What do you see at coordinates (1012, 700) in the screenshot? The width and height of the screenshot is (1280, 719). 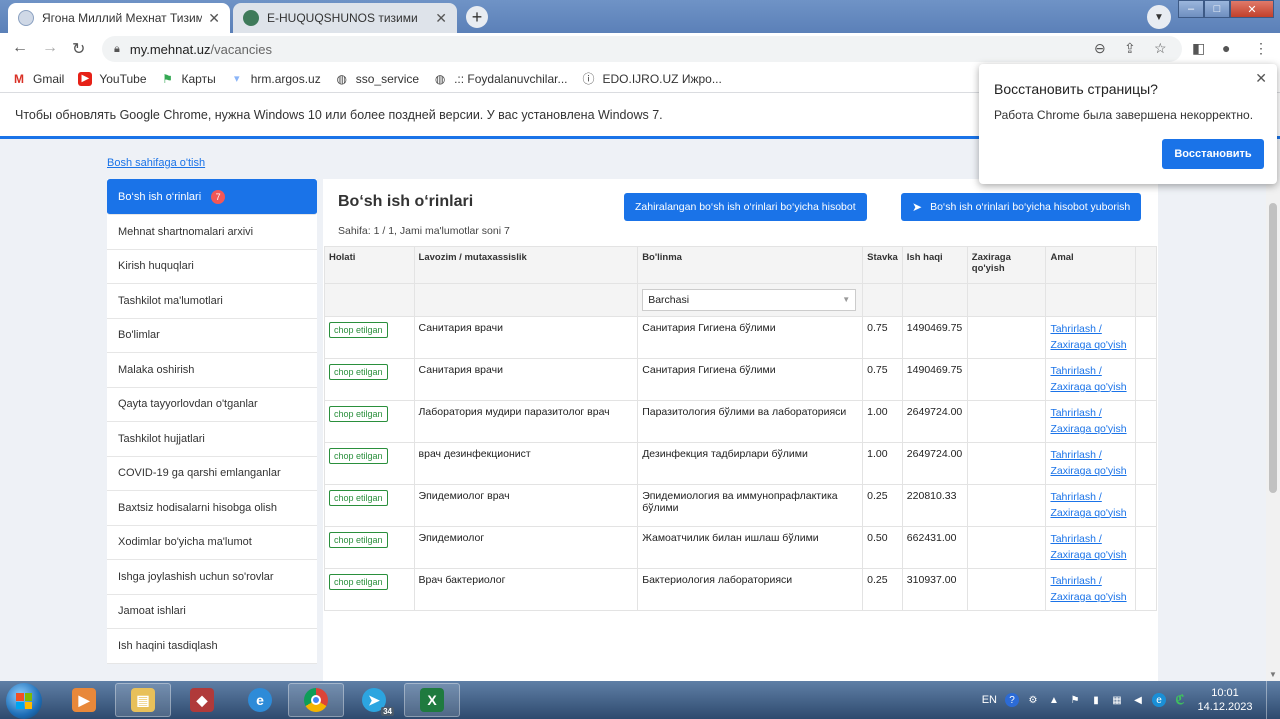 I see `help-icon: ?` at bounding box center [1012, 700].